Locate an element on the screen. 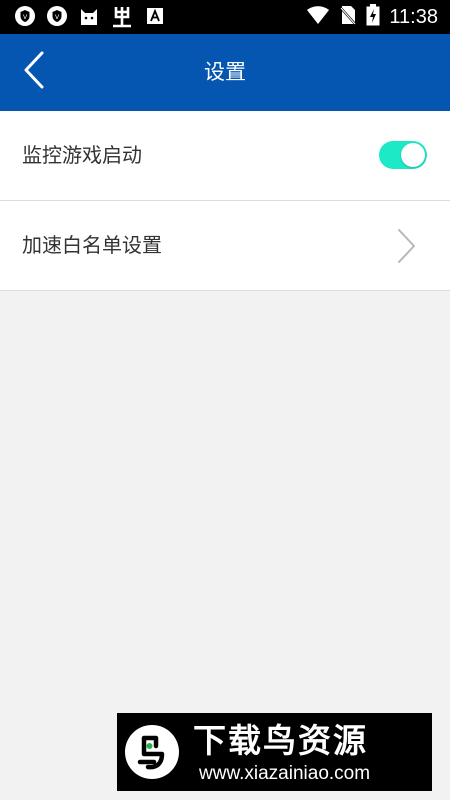 The width and height of the screenshot is (450, 800). status-time: 11:38 is located at coordinates (413, 17).